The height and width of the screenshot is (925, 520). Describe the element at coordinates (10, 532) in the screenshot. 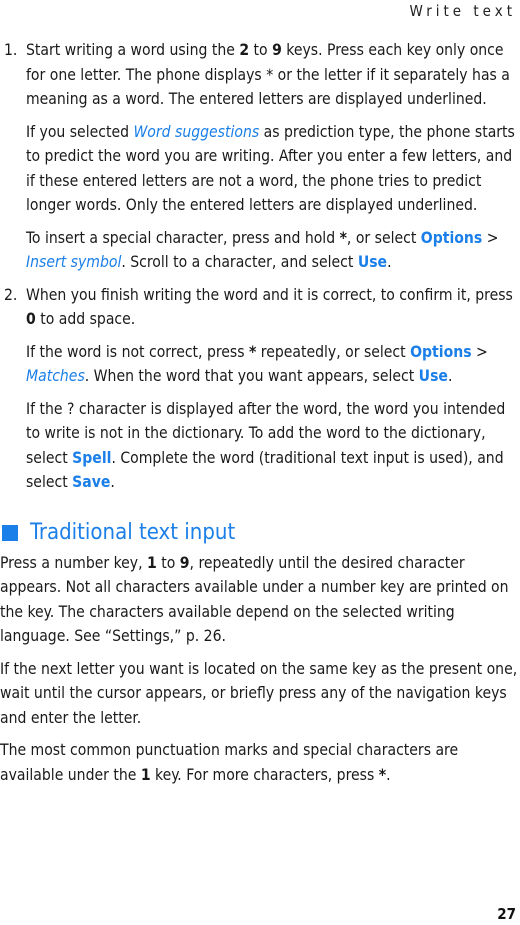

I see `section-square-icon` at that location.